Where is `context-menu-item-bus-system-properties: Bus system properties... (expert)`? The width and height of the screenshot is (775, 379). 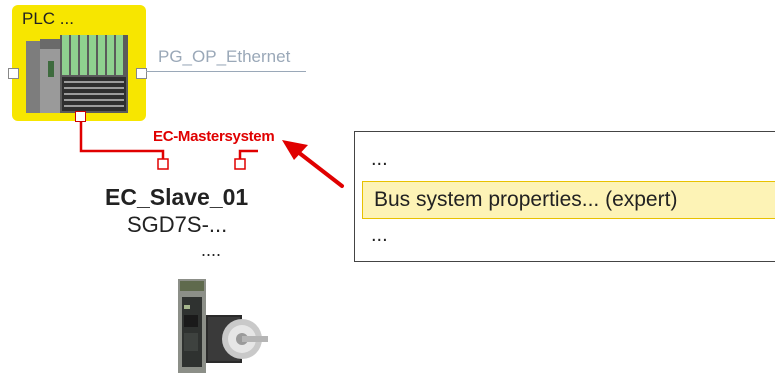
context-menu-item-bus-system-properties: Bus system properties... (expert) is located at coordinates (568, 200).